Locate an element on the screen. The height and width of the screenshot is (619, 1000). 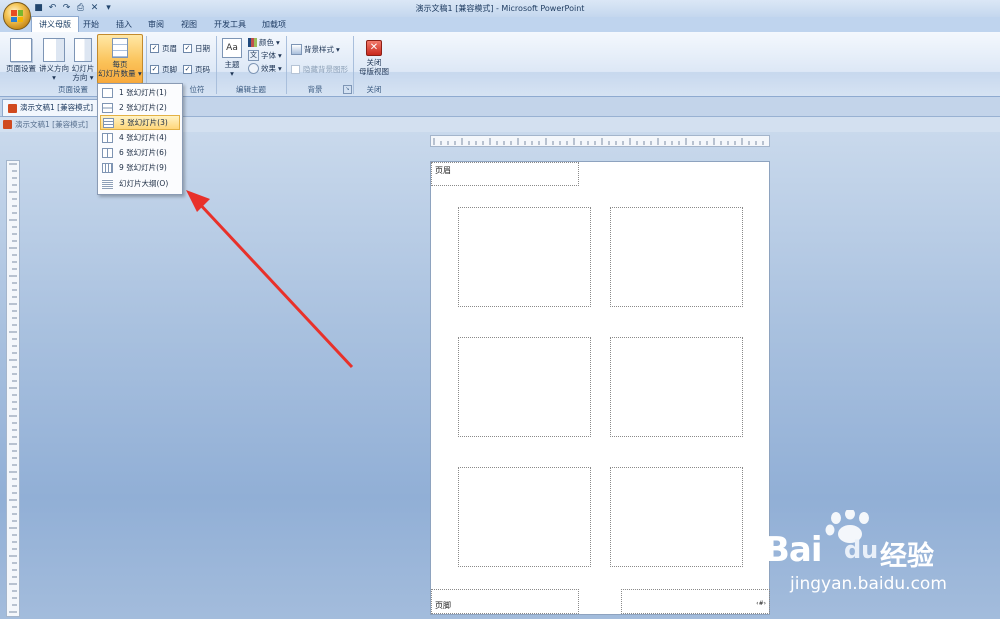
group-label-close: 关闭 is located at coordinates (374, 89).